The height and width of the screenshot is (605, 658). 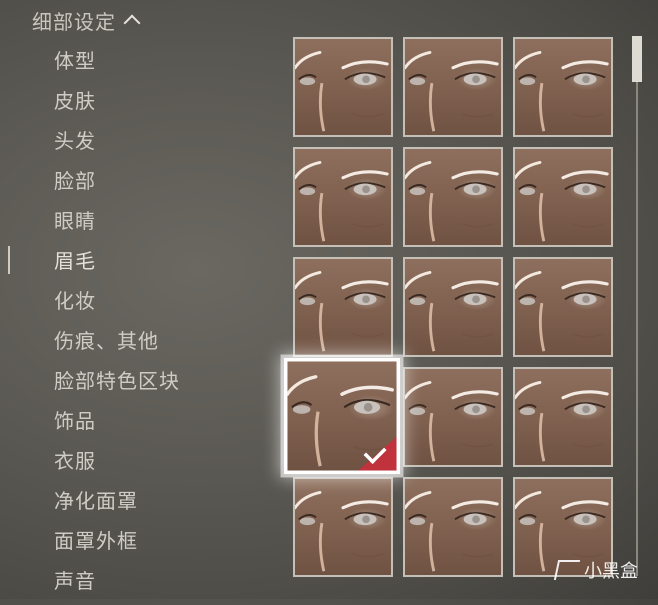 What do you see at coordinates (117, 345) in the screenshot?
I see `menu-item-scars-other: 伤痕、其他` at bounding box center [117, 345].